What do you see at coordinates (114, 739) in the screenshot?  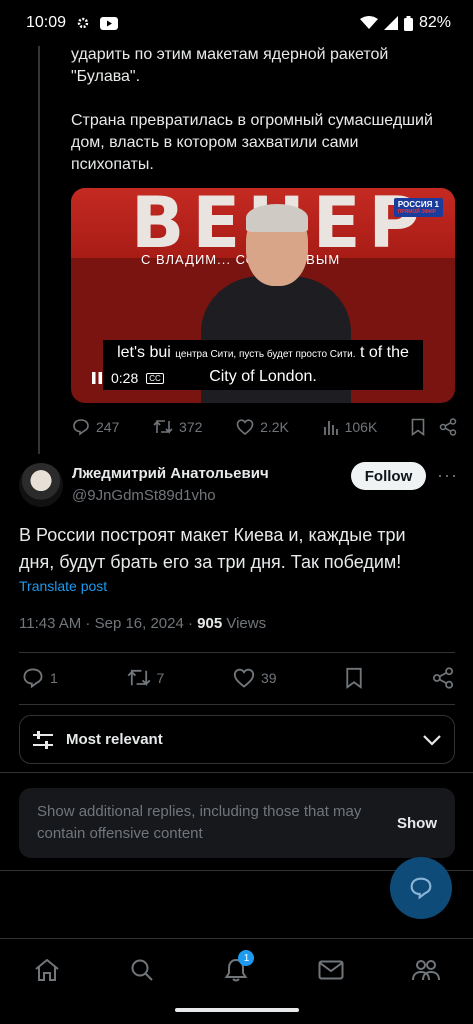 I see `sort-label: Most relevant` at bounding box center [114, 739].